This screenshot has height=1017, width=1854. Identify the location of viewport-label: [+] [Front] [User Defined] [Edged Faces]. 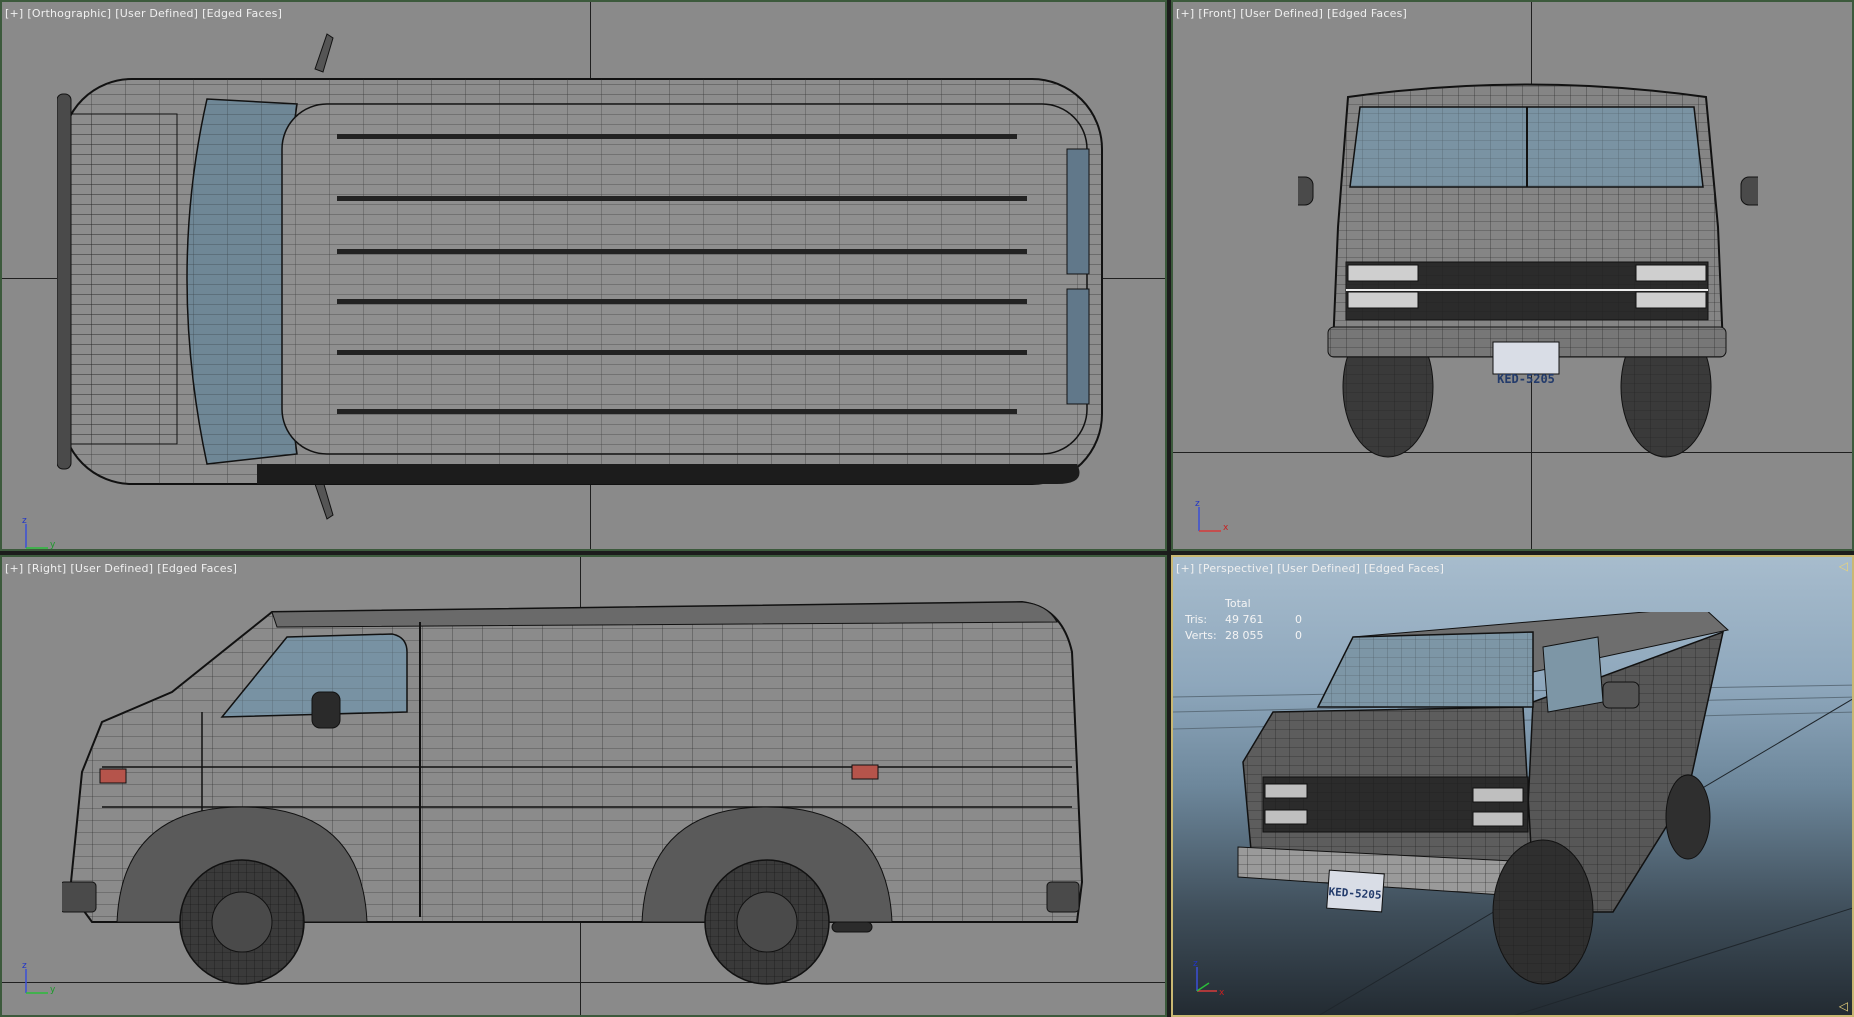
(1293, 13).